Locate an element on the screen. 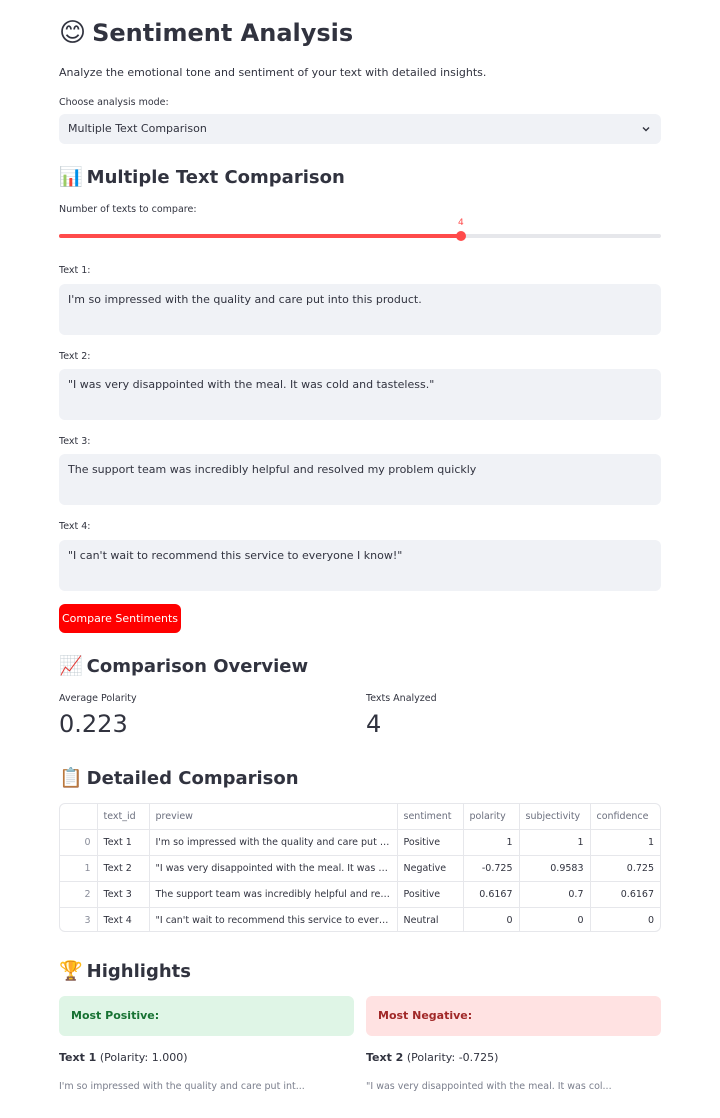  most-negative-summary: Text 2 (Polarity: -0.725) is located at coordinates (432, 1057).